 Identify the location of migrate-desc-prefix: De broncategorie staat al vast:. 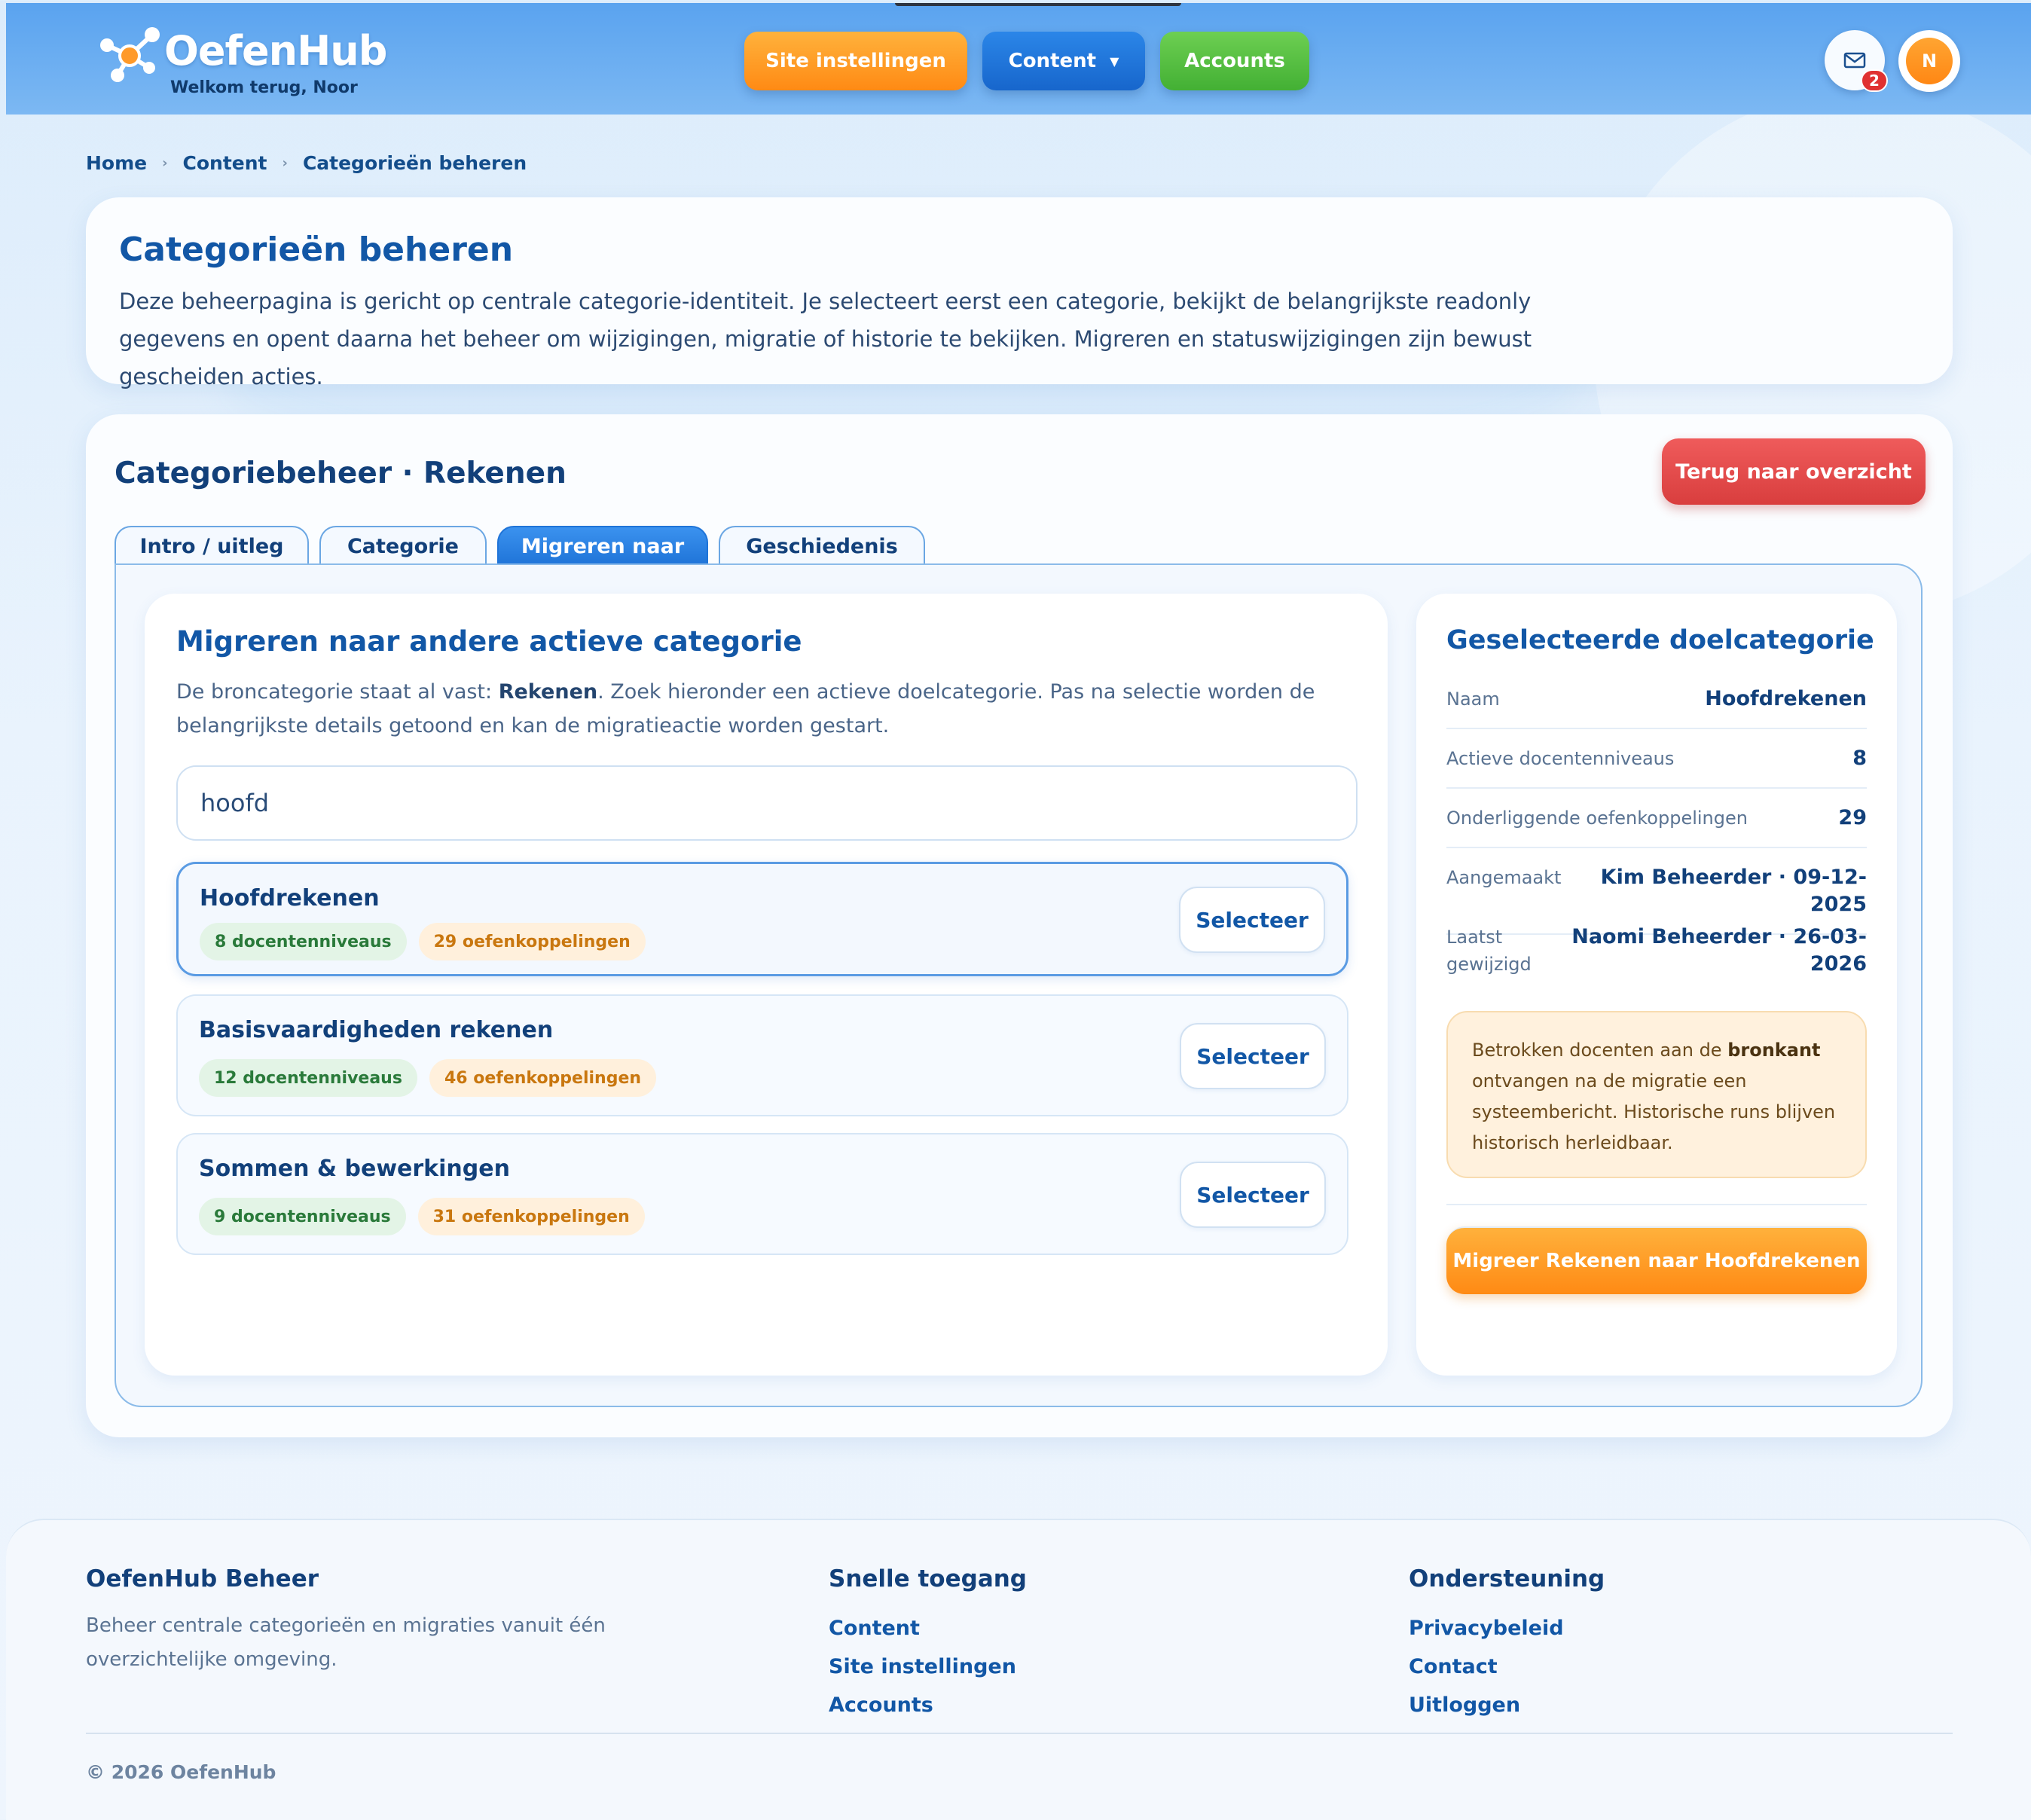
(337, 692).